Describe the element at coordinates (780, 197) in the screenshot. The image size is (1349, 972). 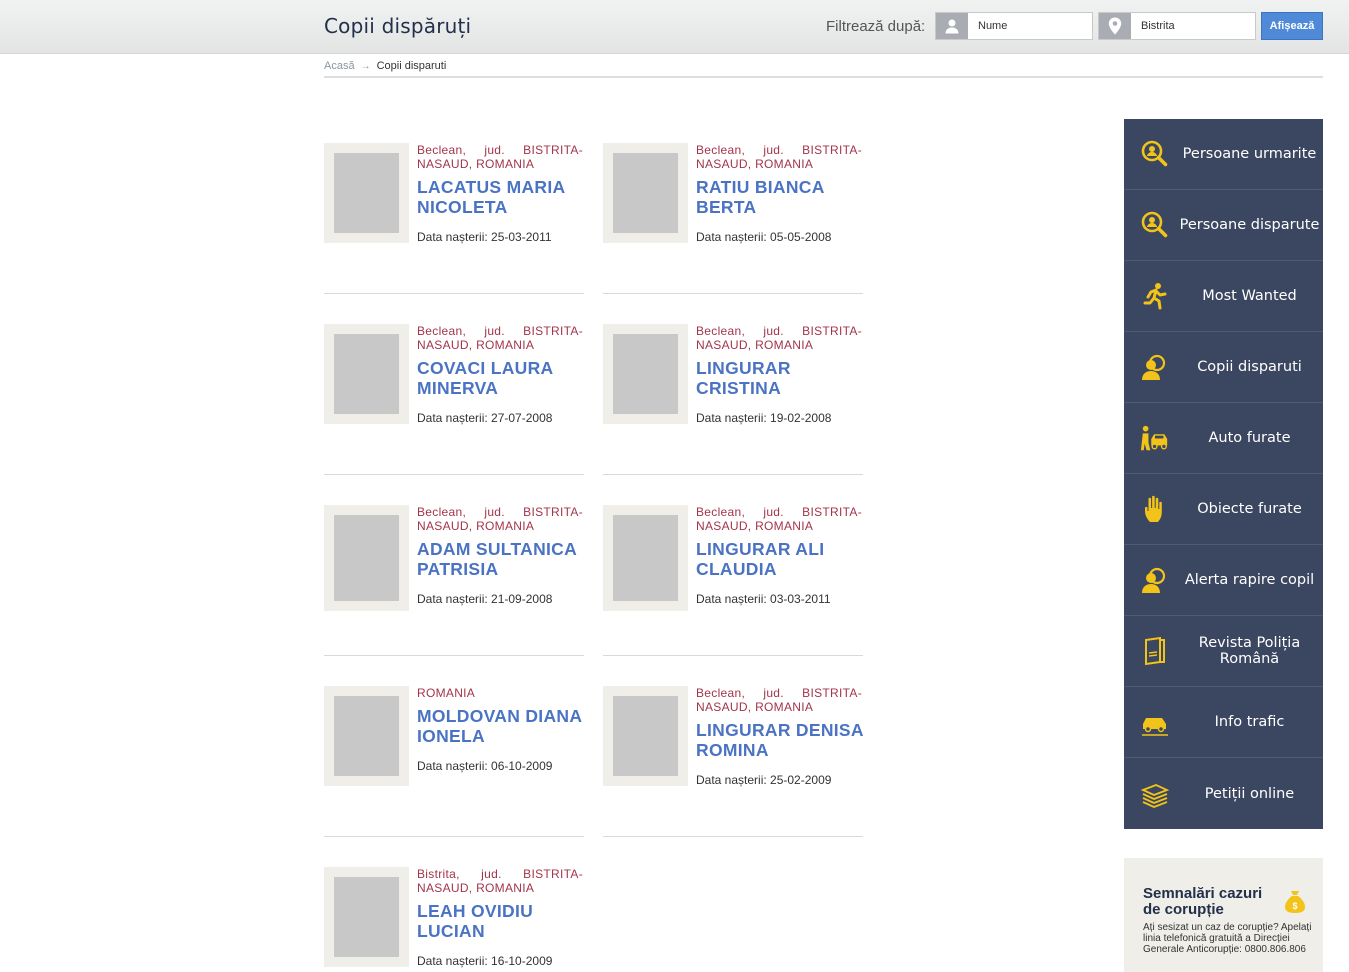
I see `child-name-link: RATIU BIANCA BERTA` at that location.